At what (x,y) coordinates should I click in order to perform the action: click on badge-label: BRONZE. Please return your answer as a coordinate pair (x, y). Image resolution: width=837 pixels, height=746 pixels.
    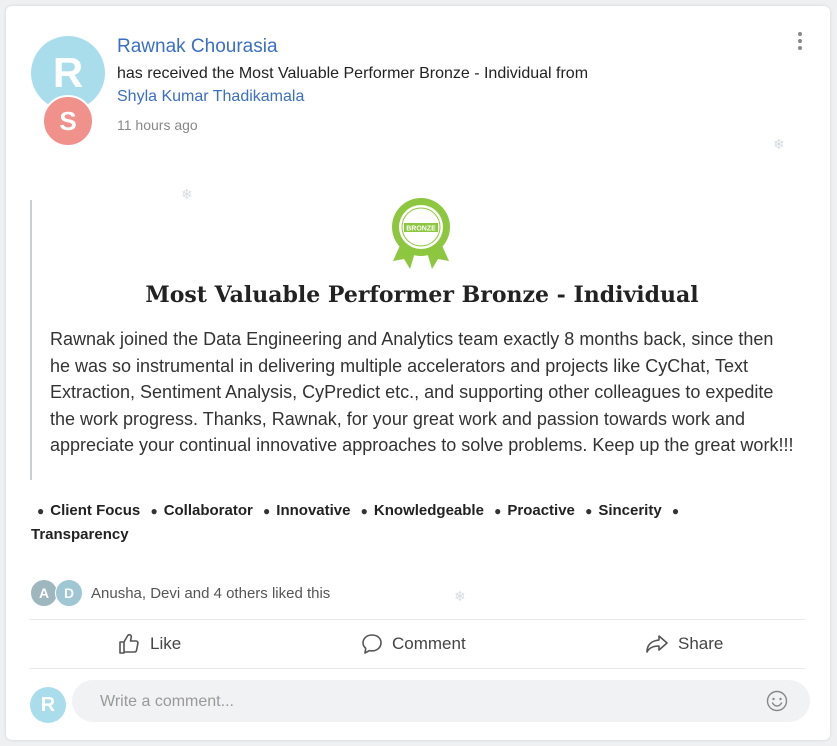
    Looking at the image, I should click on (421, 229).